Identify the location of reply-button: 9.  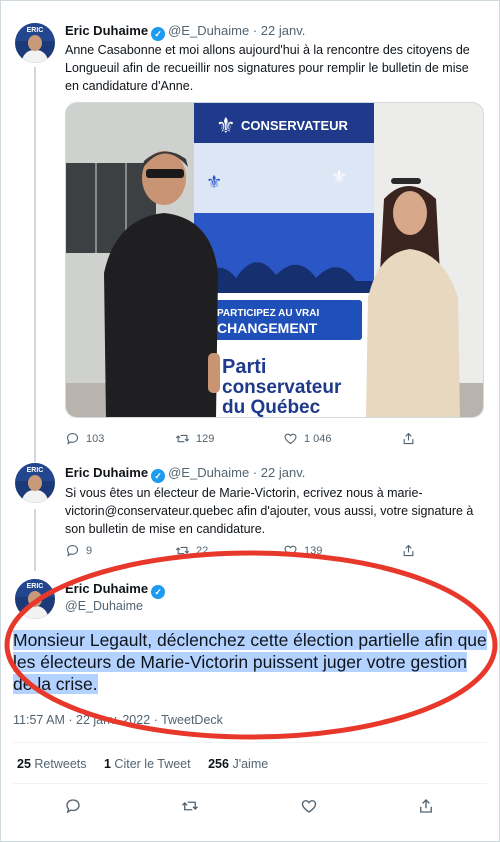
(78, 550).